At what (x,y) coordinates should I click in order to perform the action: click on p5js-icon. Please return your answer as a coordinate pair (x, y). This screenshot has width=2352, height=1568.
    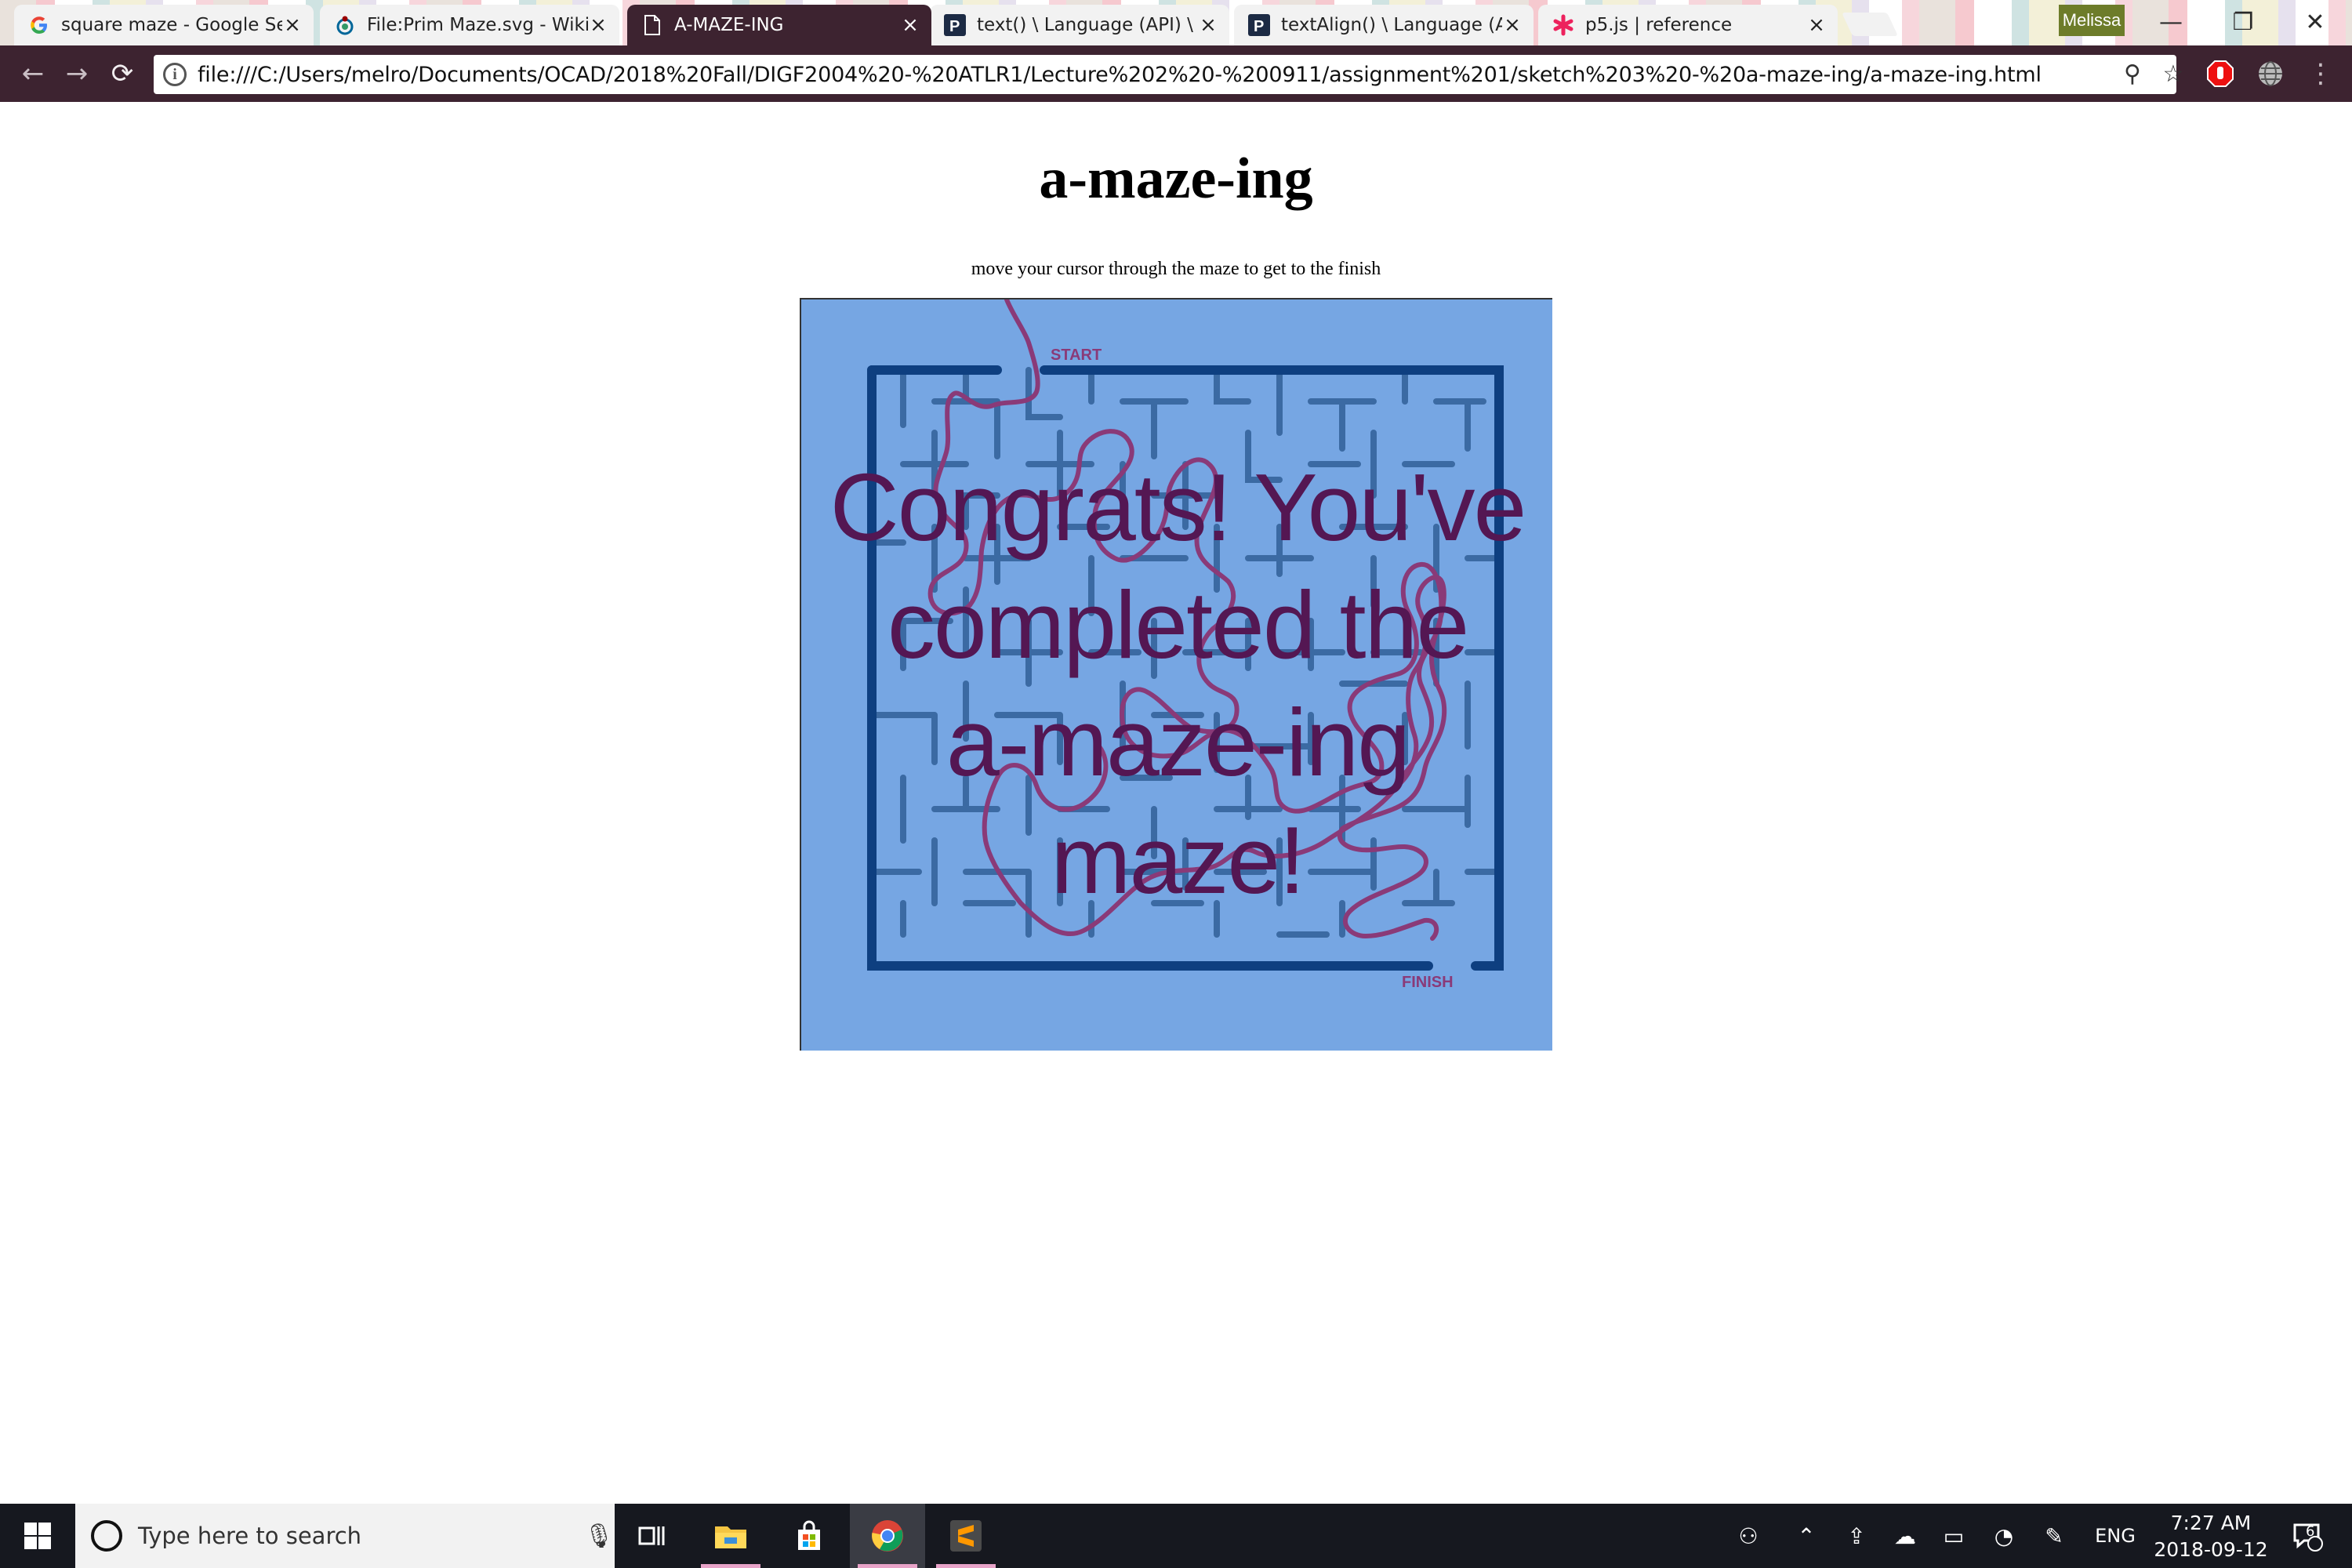
    Looking at the image, I should click on (1563, 25).